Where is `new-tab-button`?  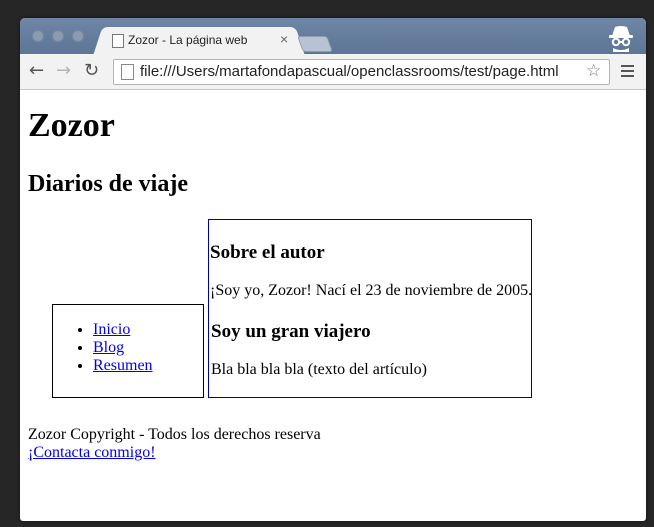 new-tab-button is located at coordinates (315, 44).